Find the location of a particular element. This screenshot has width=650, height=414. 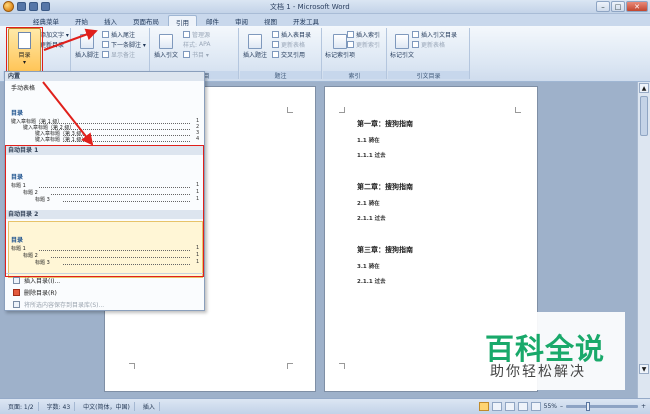

watermark-subtitle: 助你轻松解决 is located at coordinates (538, 372).